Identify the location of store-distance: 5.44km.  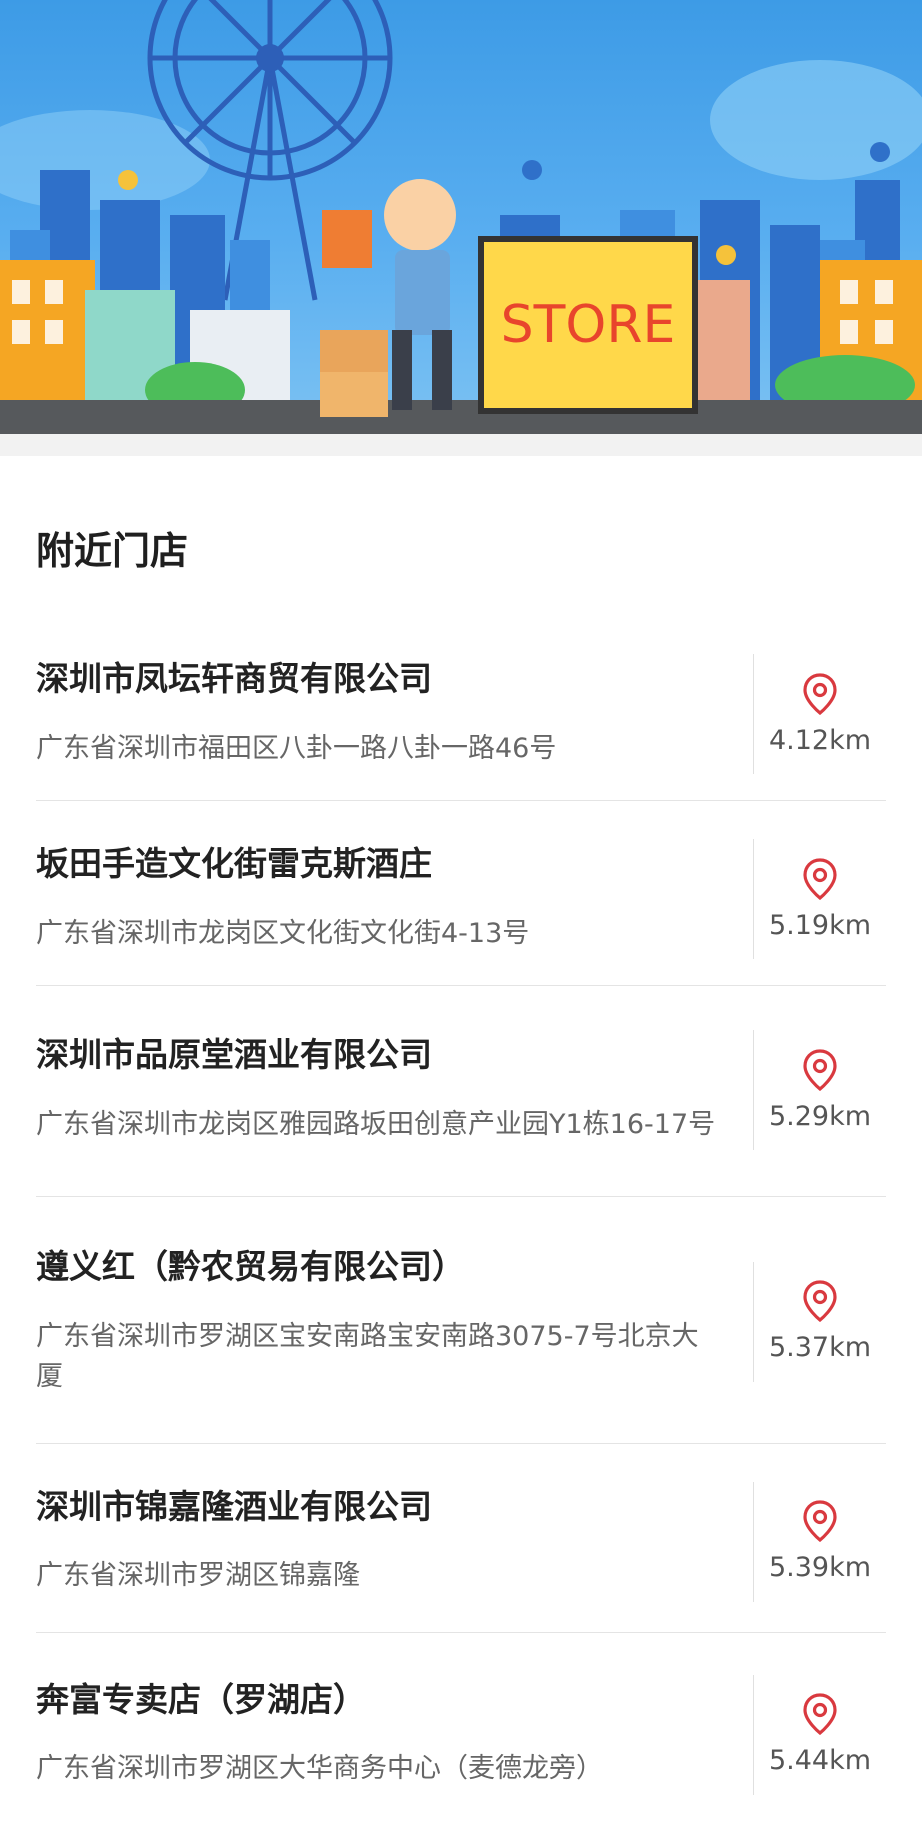
(819, 1734).